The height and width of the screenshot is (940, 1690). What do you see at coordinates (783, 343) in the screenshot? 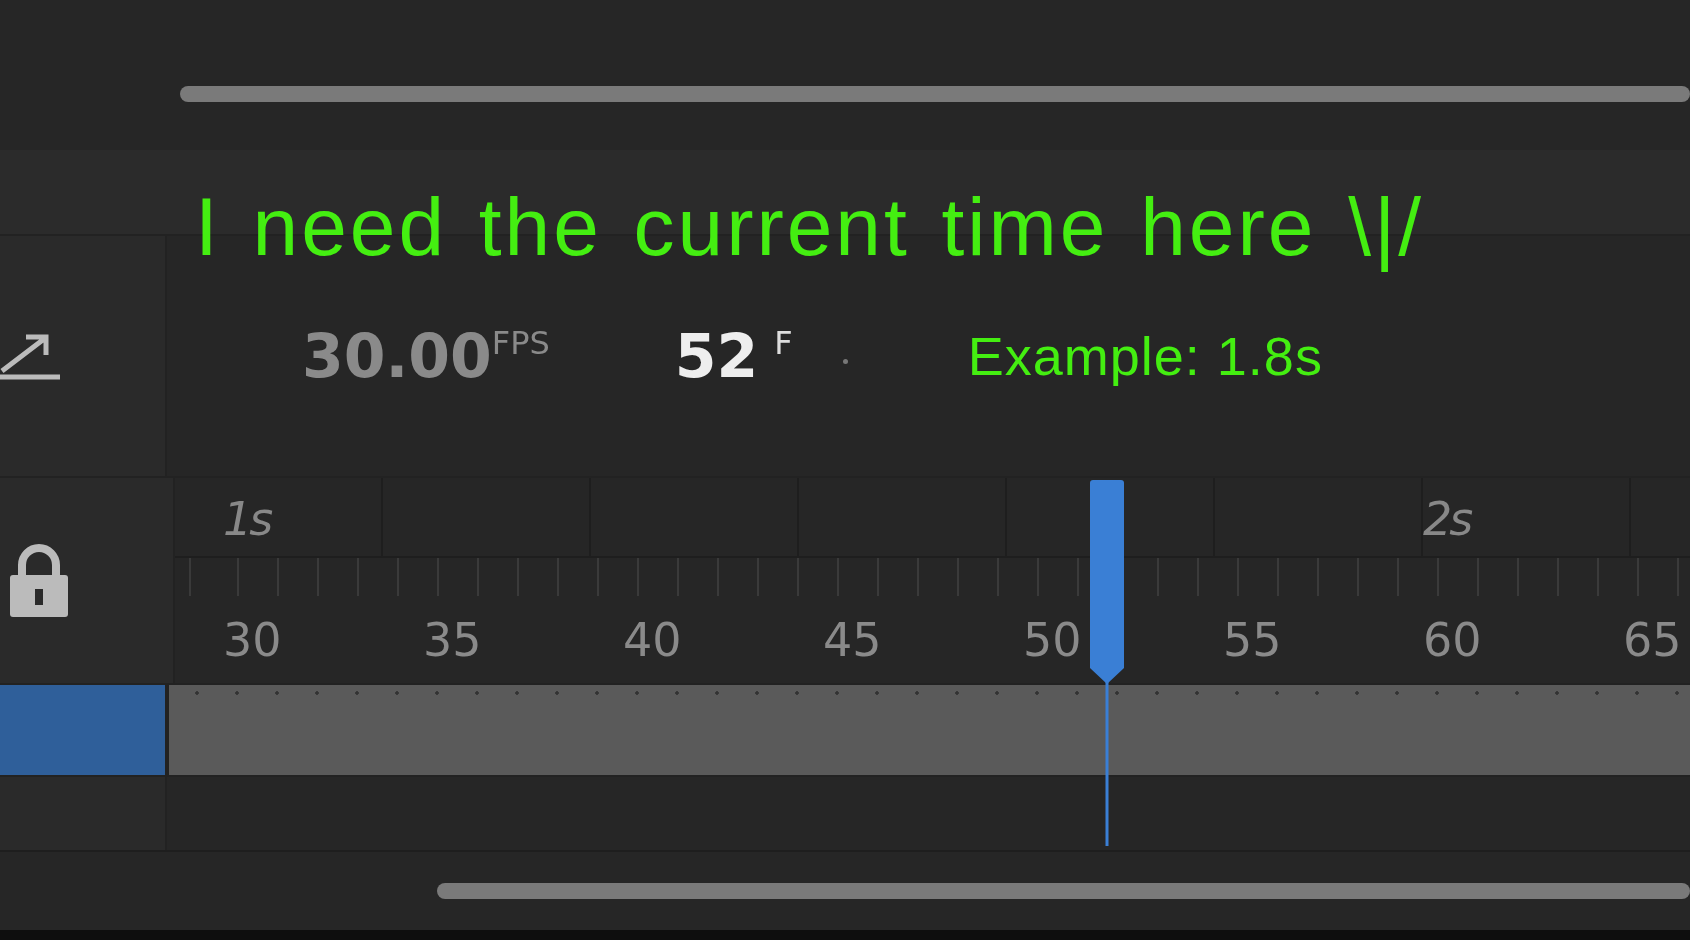
I see `frame-unit: F` at bounding box center [783, 343].